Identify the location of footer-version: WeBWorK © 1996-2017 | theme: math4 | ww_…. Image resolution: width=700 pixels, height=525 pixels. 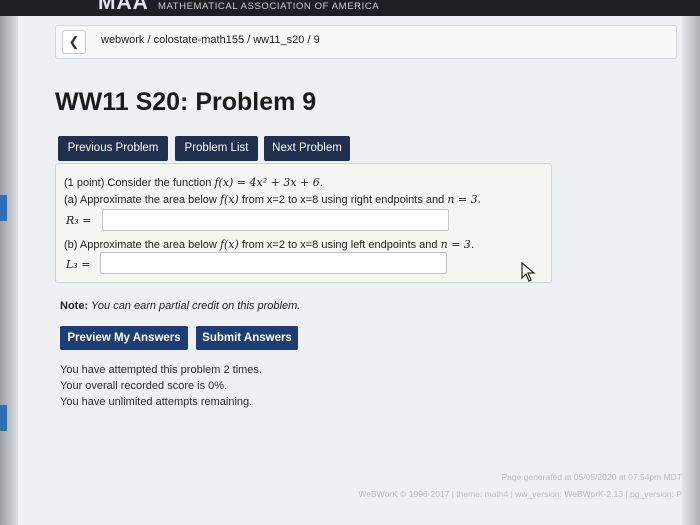
(520, 494).